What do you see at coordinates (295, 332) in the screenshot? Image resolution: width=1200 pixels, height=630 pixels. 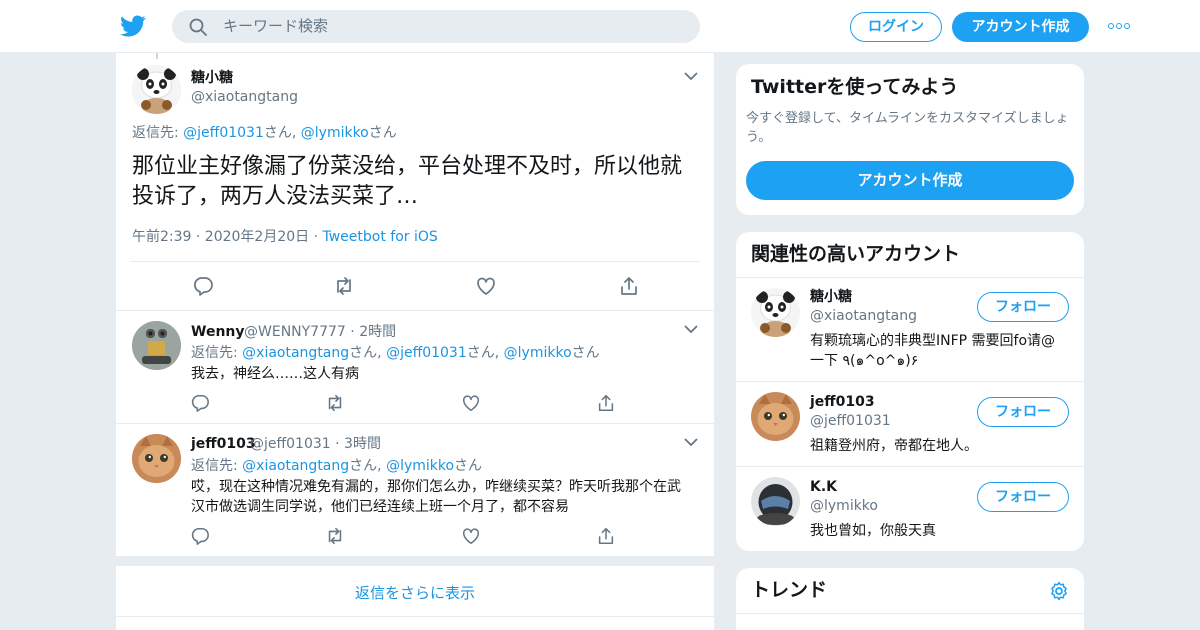 I see `handle-text: @WENNY7777` at bounding box center [295, 332].